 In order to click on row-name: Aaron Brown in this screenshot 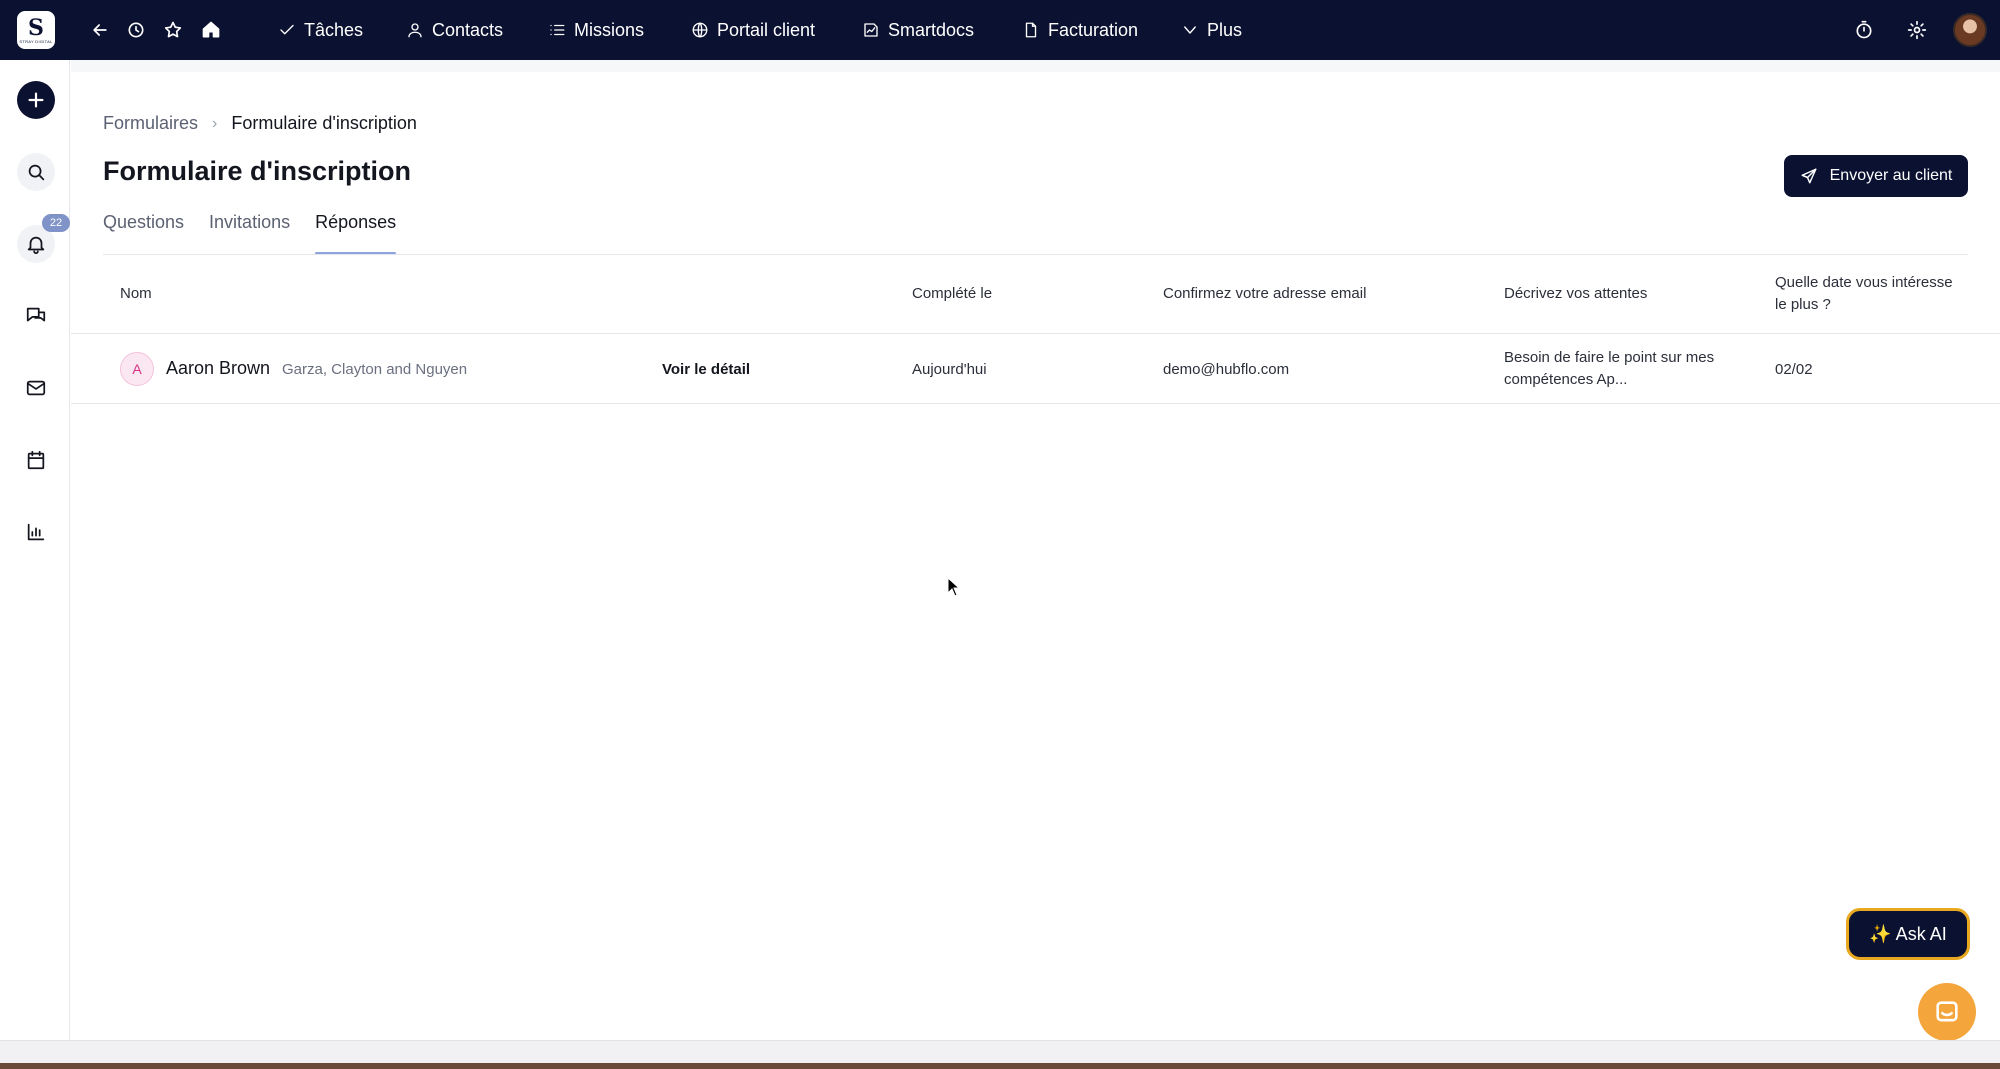, I will do `click(218, 368)`.